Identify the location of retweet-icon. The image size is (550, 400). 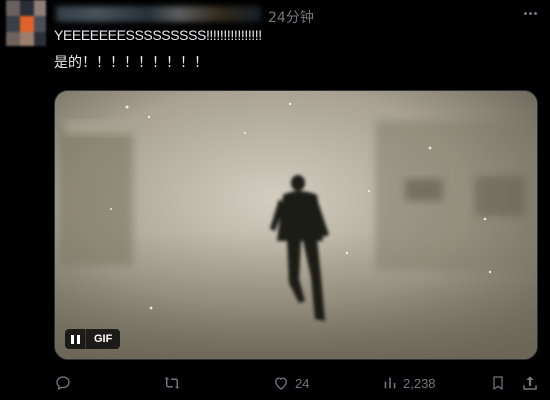
(172, 383).